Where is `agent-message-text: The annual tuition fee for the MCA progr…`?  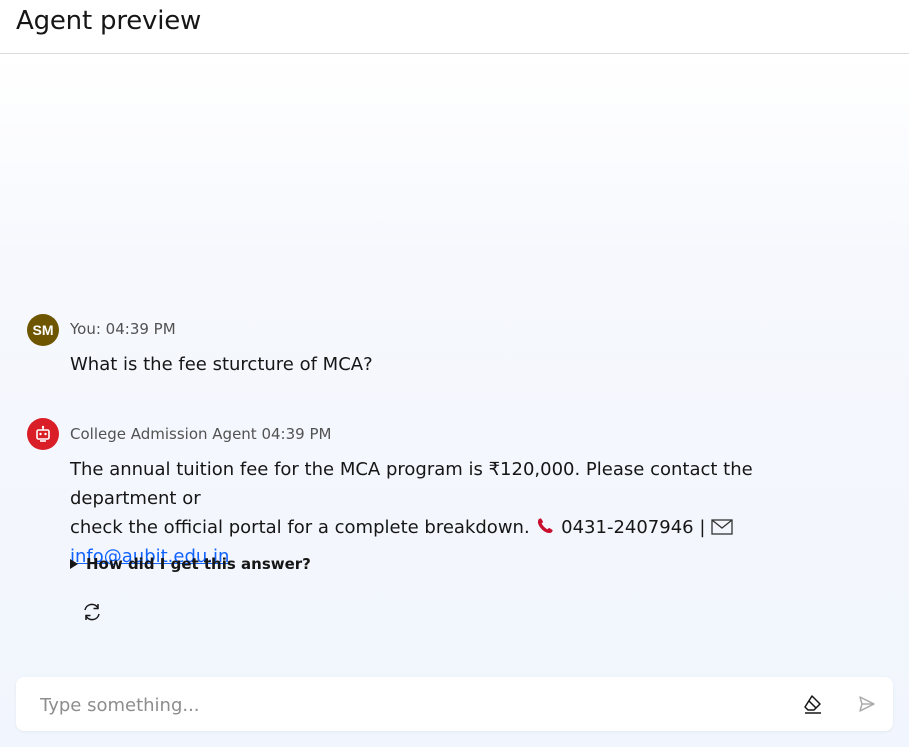
agent-message-text: The annual tuition fee for the MCA progr… is located at coordinates (465, 513).